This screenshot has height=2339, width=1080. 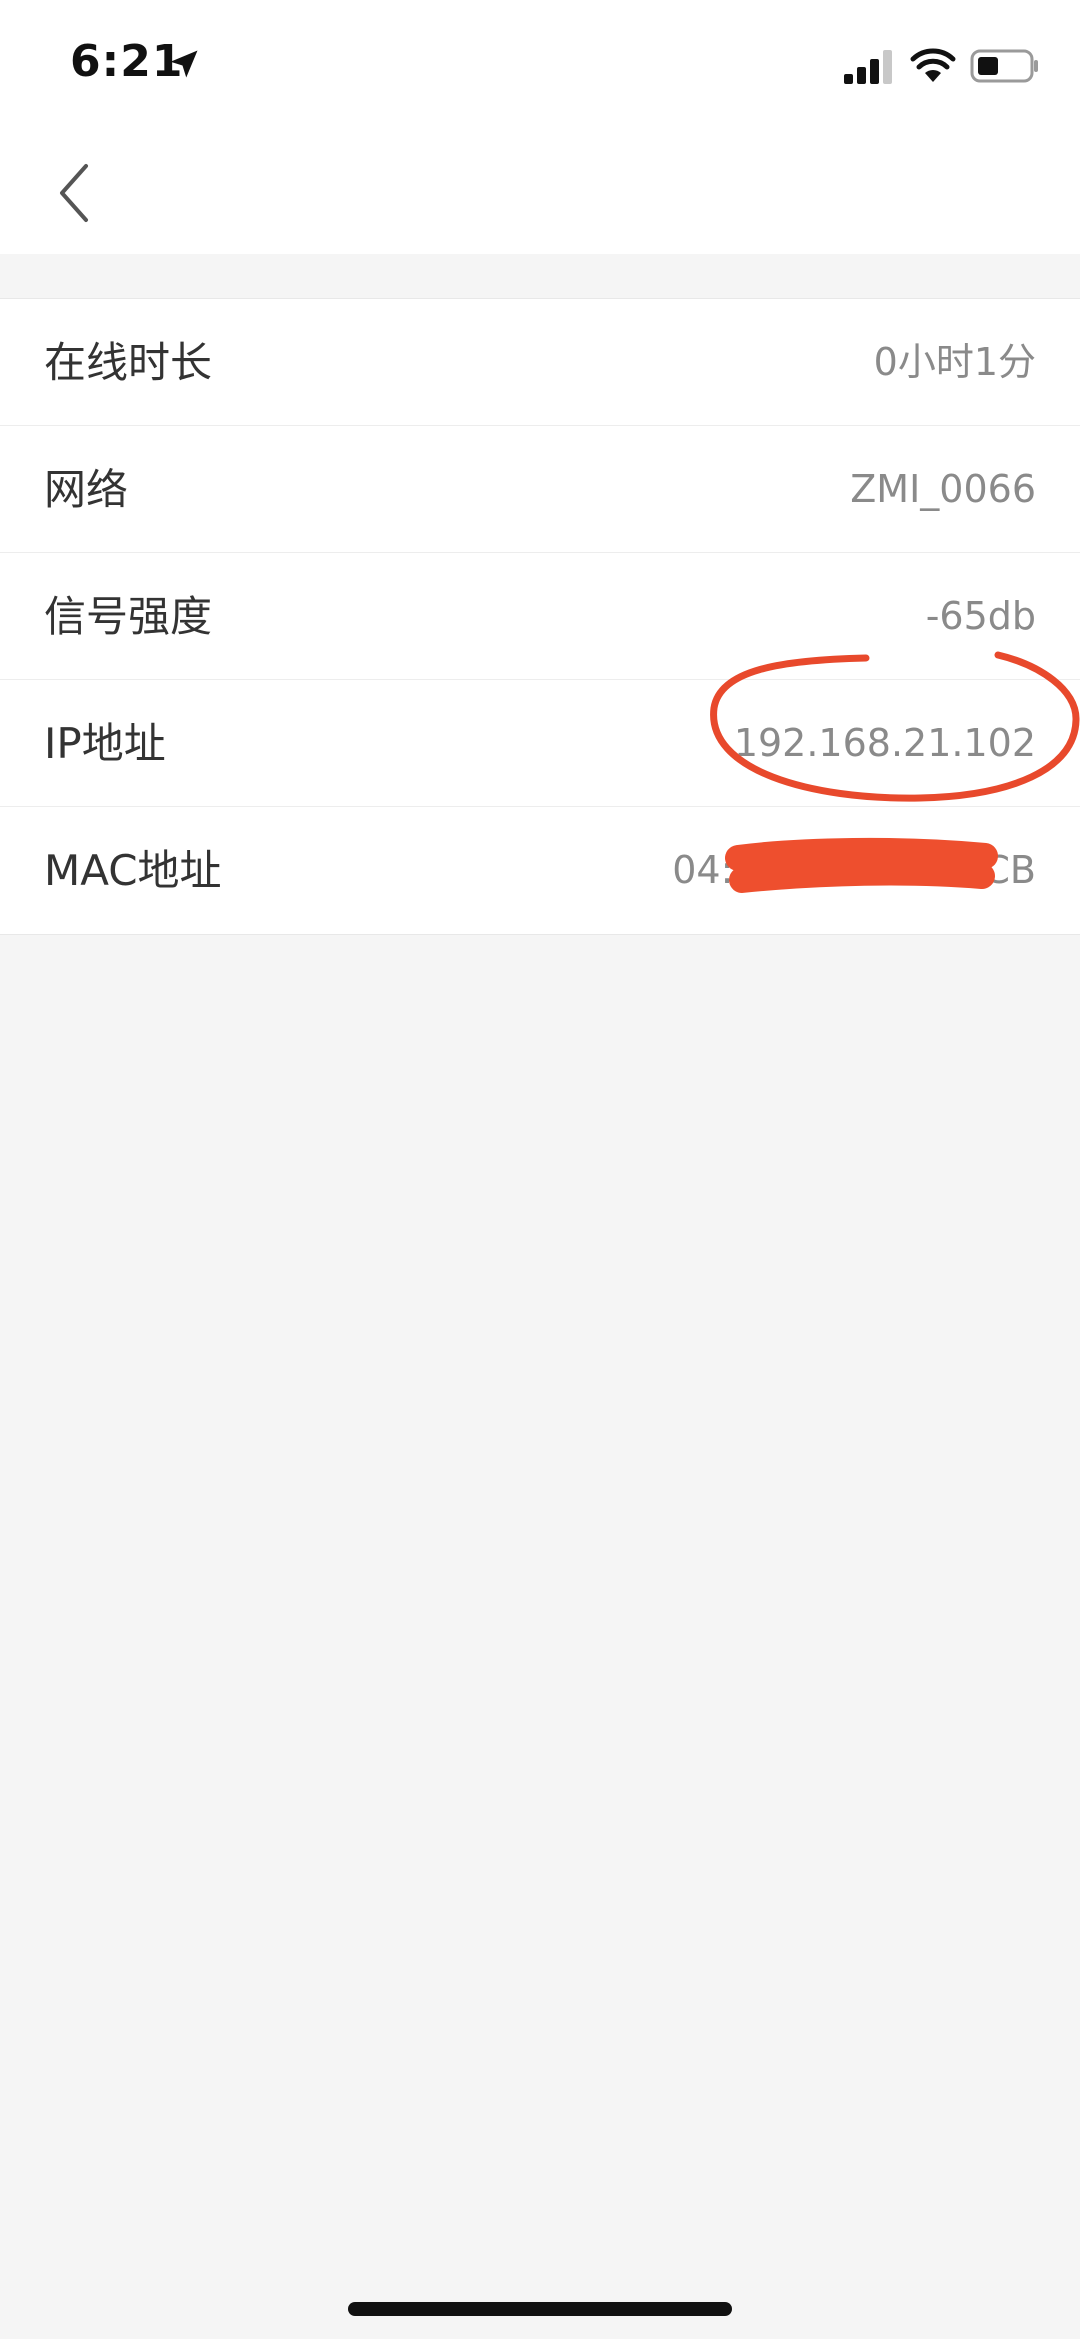 I want to click on list-item-network: 网络 ZMI_0066, so click(x=540, y=489).